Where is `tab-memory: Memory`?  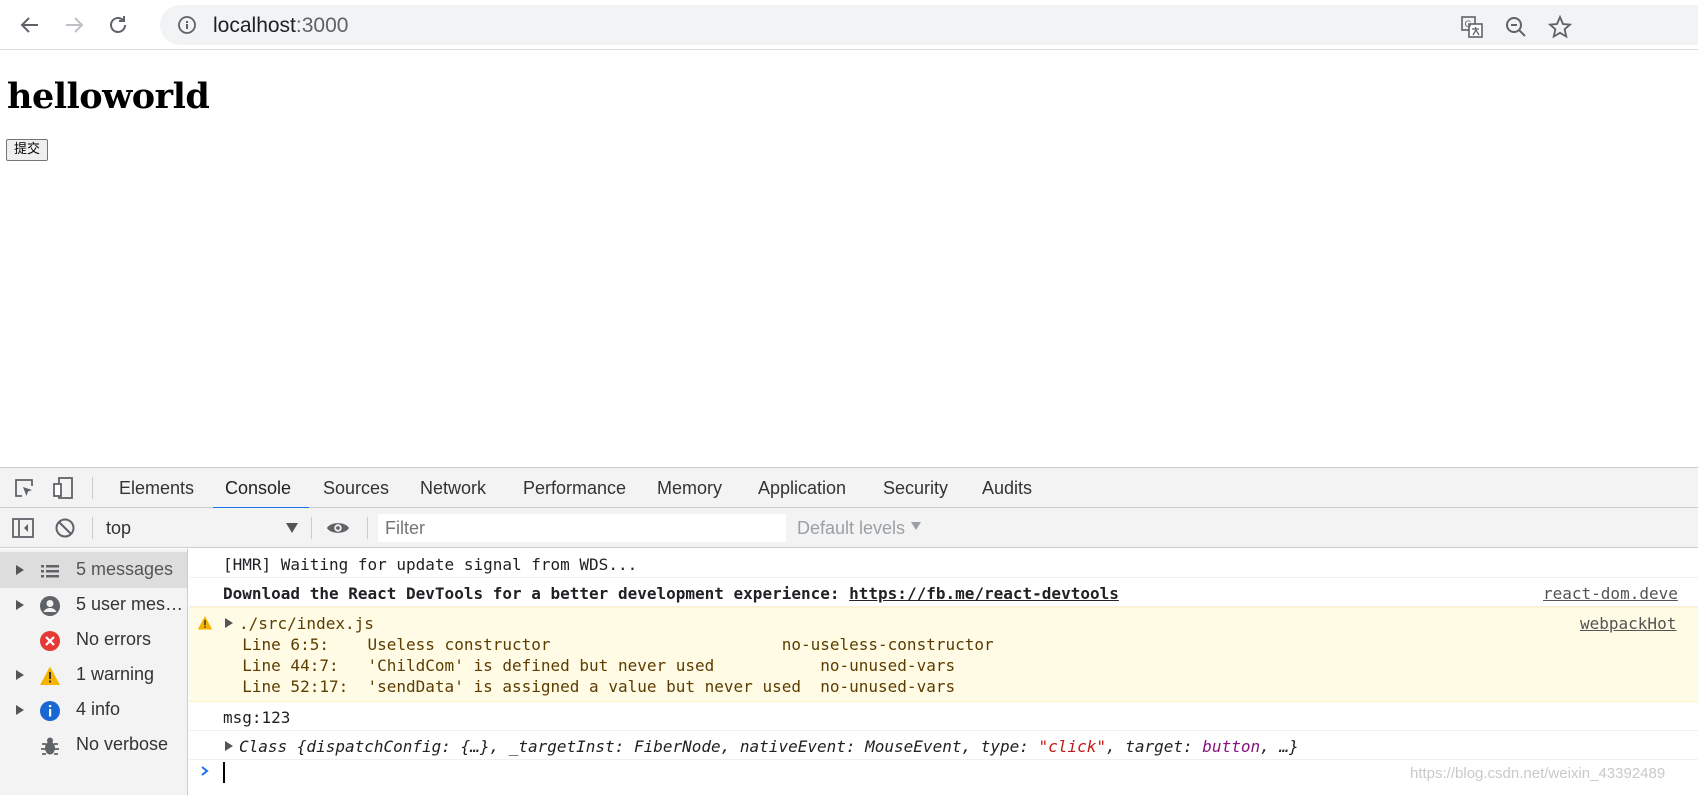 tab-memory: Memory is located at coordinates (689, 488).